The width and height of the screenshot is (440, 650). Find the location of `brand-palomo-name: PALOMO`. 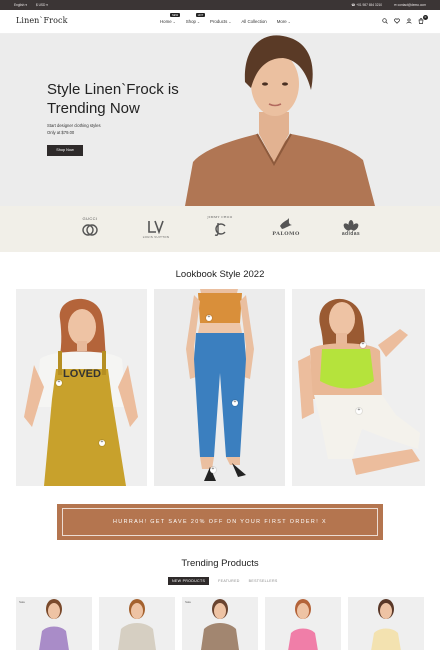

brand-palomo-name: PALOMO is located at coordinates (286, 234).